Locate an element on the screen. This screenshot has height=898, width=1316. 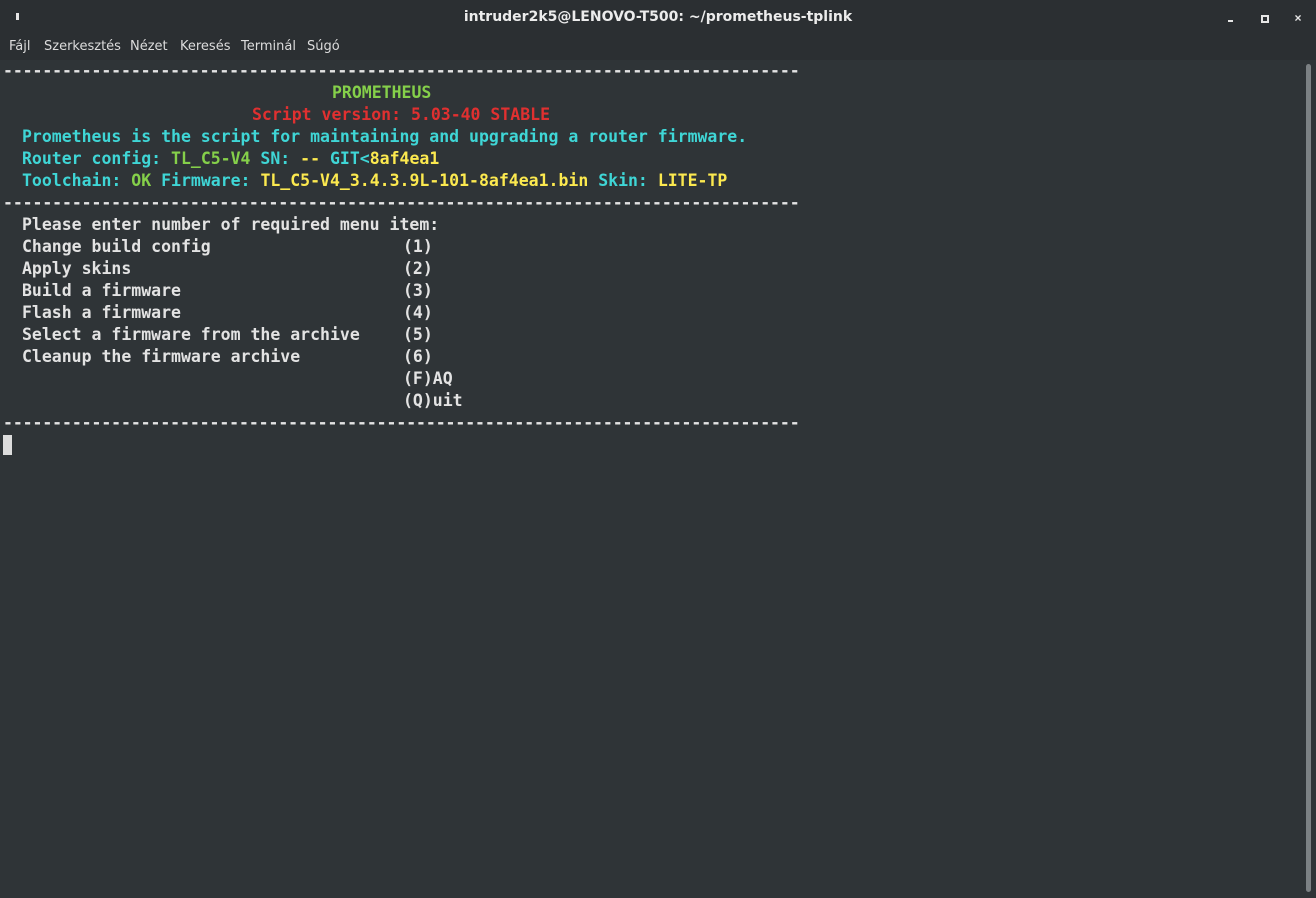
option-key: (5) is located at coordinates (418, 334).